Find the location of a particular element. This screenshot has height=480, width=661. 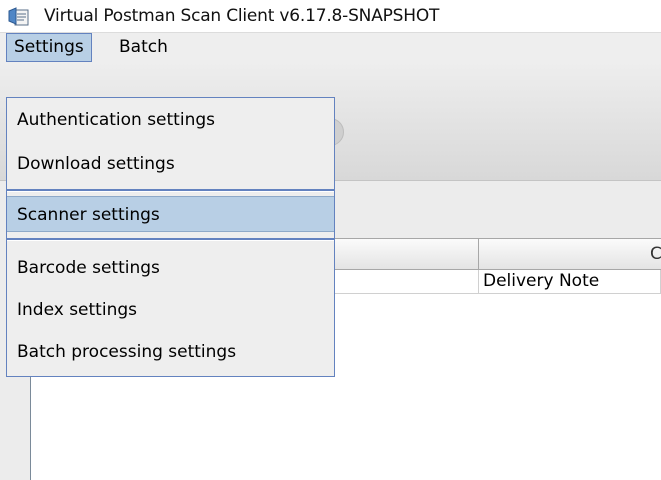

column-separator is located at coordinates (478, 254).